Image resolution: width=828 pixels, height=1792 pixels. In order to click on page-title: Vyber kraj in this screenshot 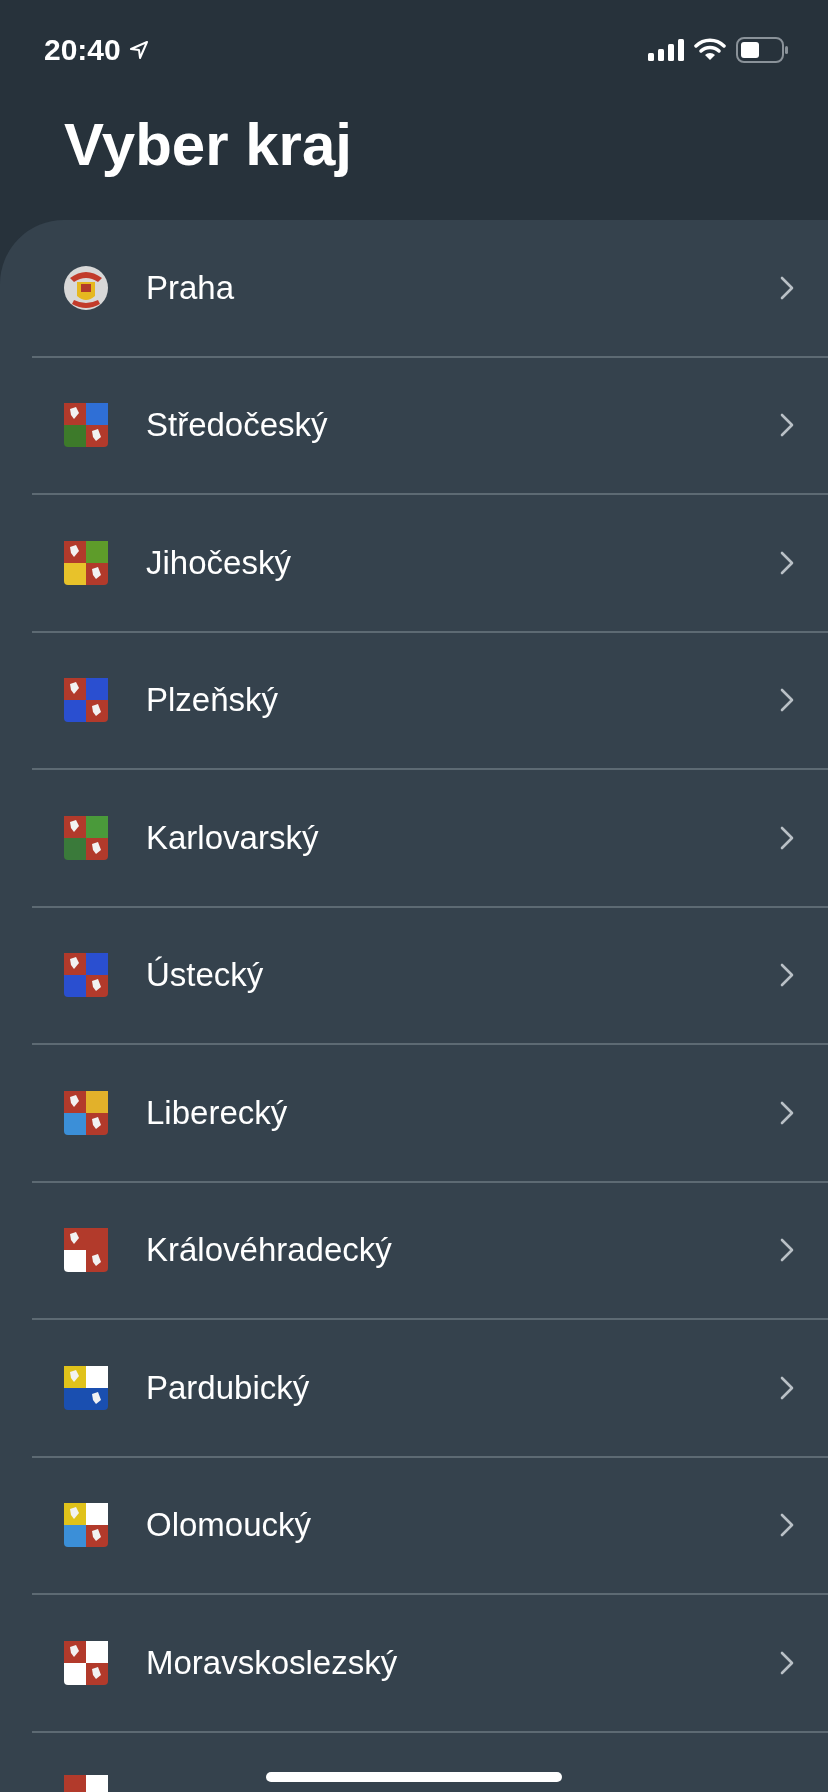, I will do `click(208, 145)`.